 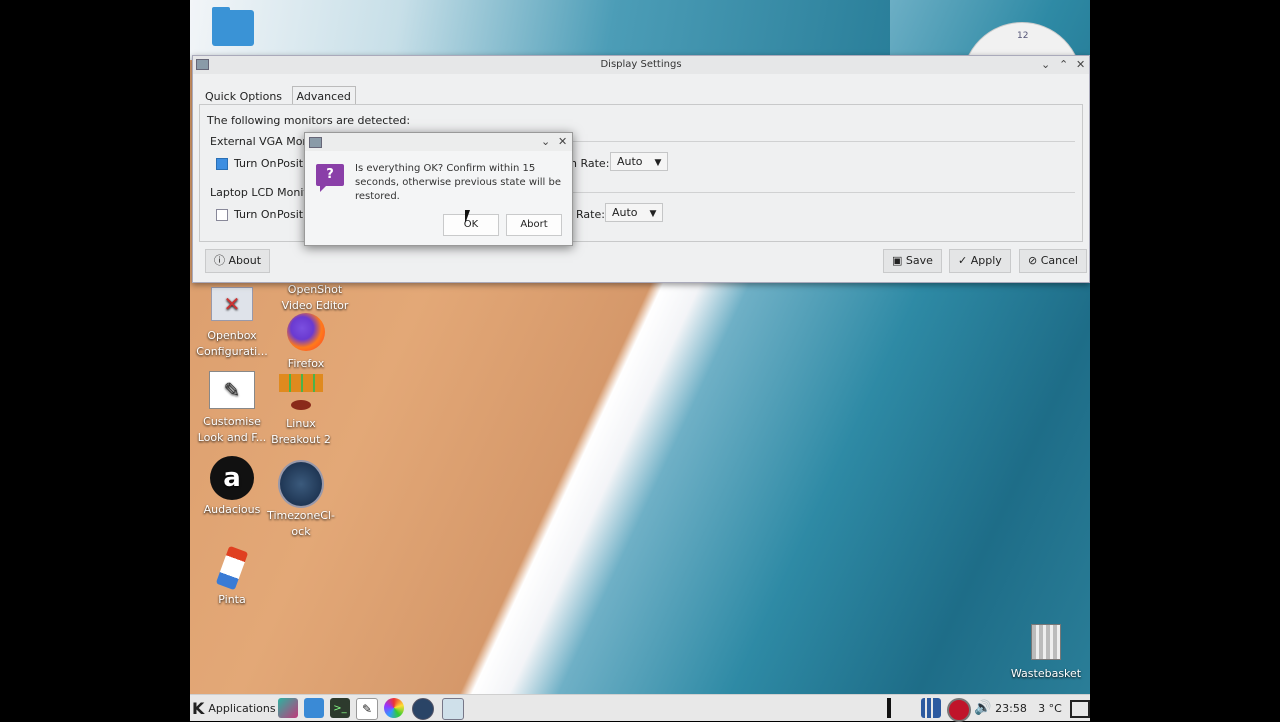 What do you see at coordinates (919, 260) in the screenshot?
I see `save-label: Save` at bounding box center [919, 260].